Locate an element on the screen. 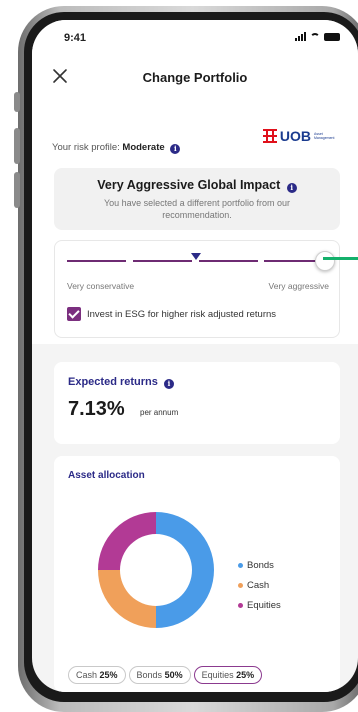 The image size is (358, 712). pill-label: Cash is located at coordinates (88, 675).